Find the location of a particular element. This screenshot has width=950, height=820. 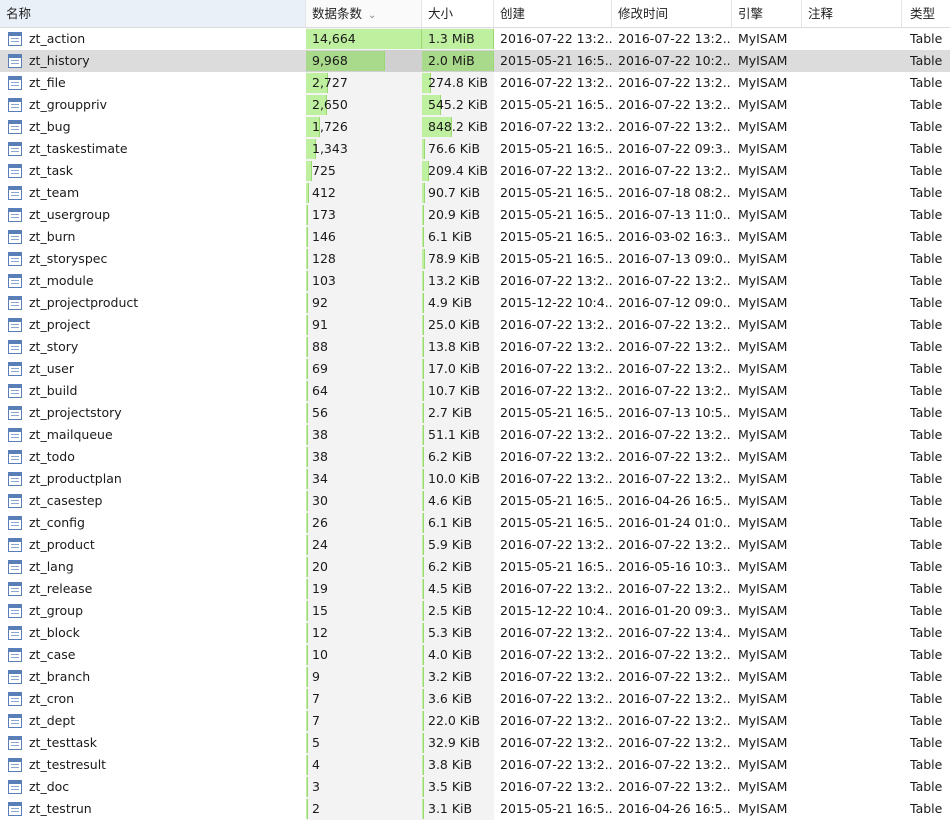

column-header-size: 大小 is located at coordinates (458, 13).